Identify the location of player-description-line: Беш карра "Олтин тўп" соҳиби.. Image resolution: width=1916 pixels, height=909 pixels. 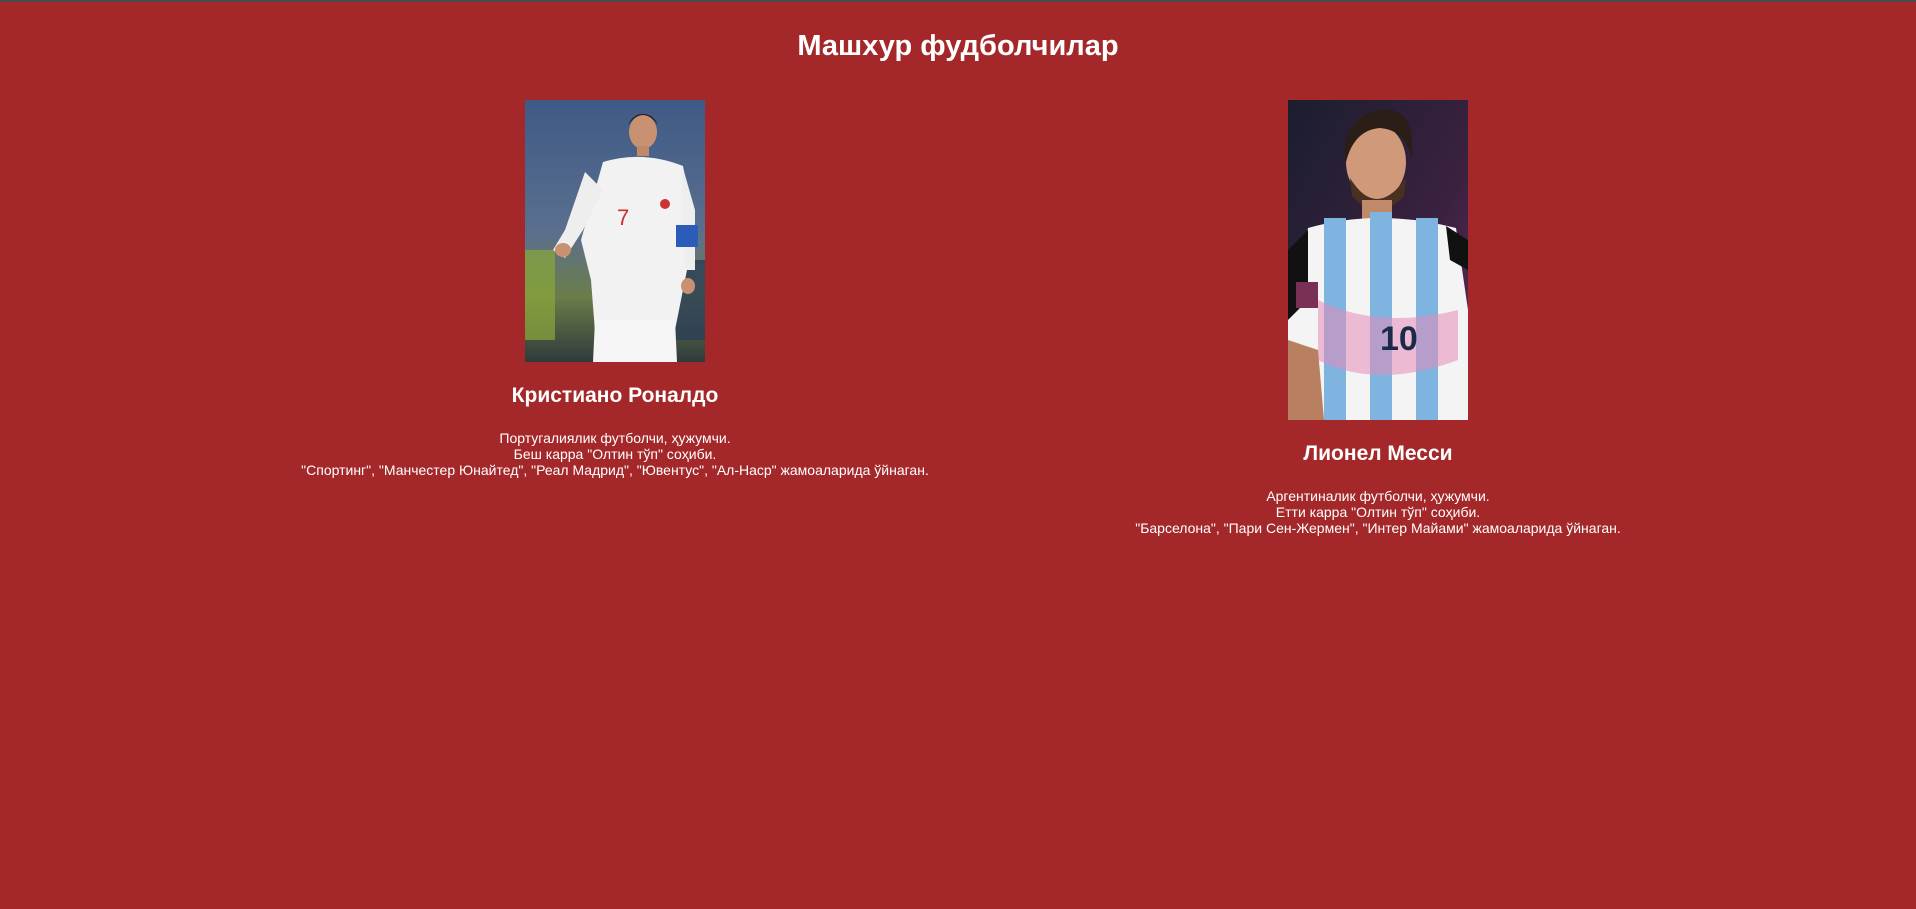
(615, 454).